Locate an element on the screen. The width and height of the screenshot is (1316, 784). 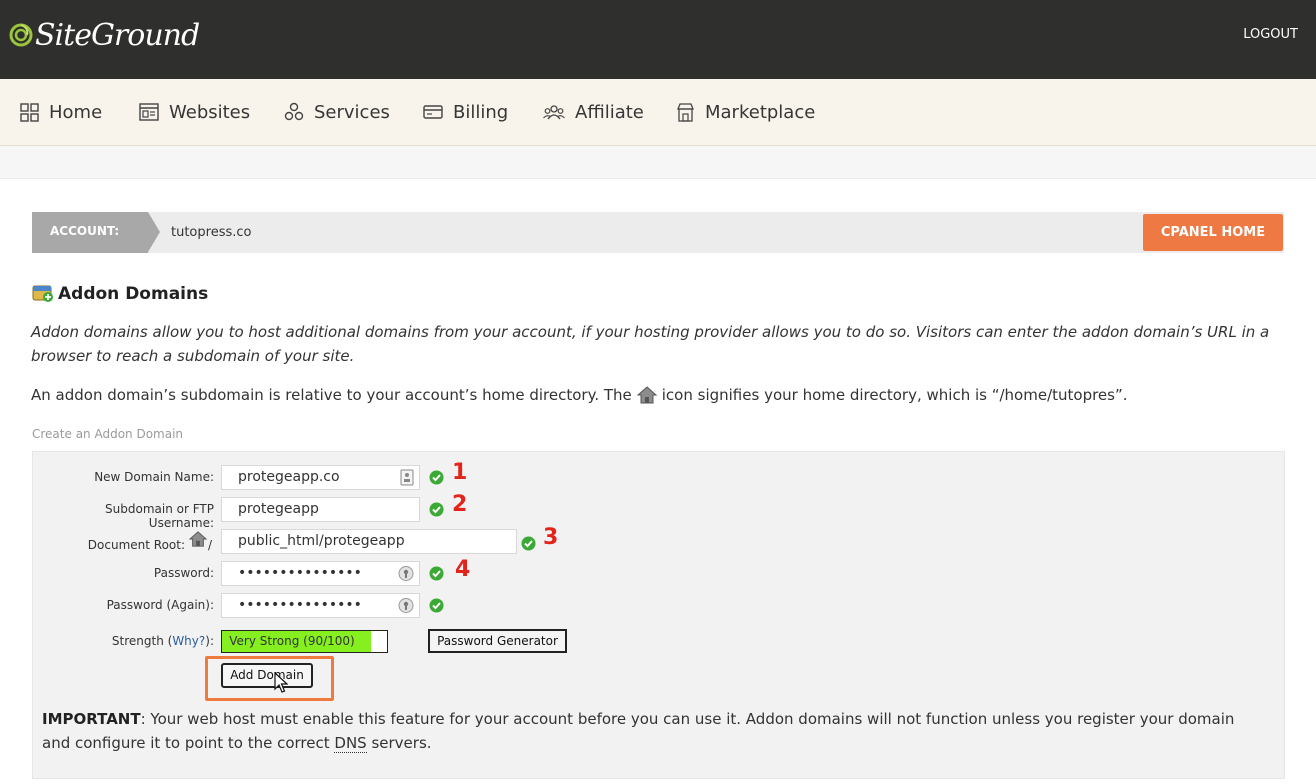
mouse-cursor-icon is located at coordinates (281, 682).